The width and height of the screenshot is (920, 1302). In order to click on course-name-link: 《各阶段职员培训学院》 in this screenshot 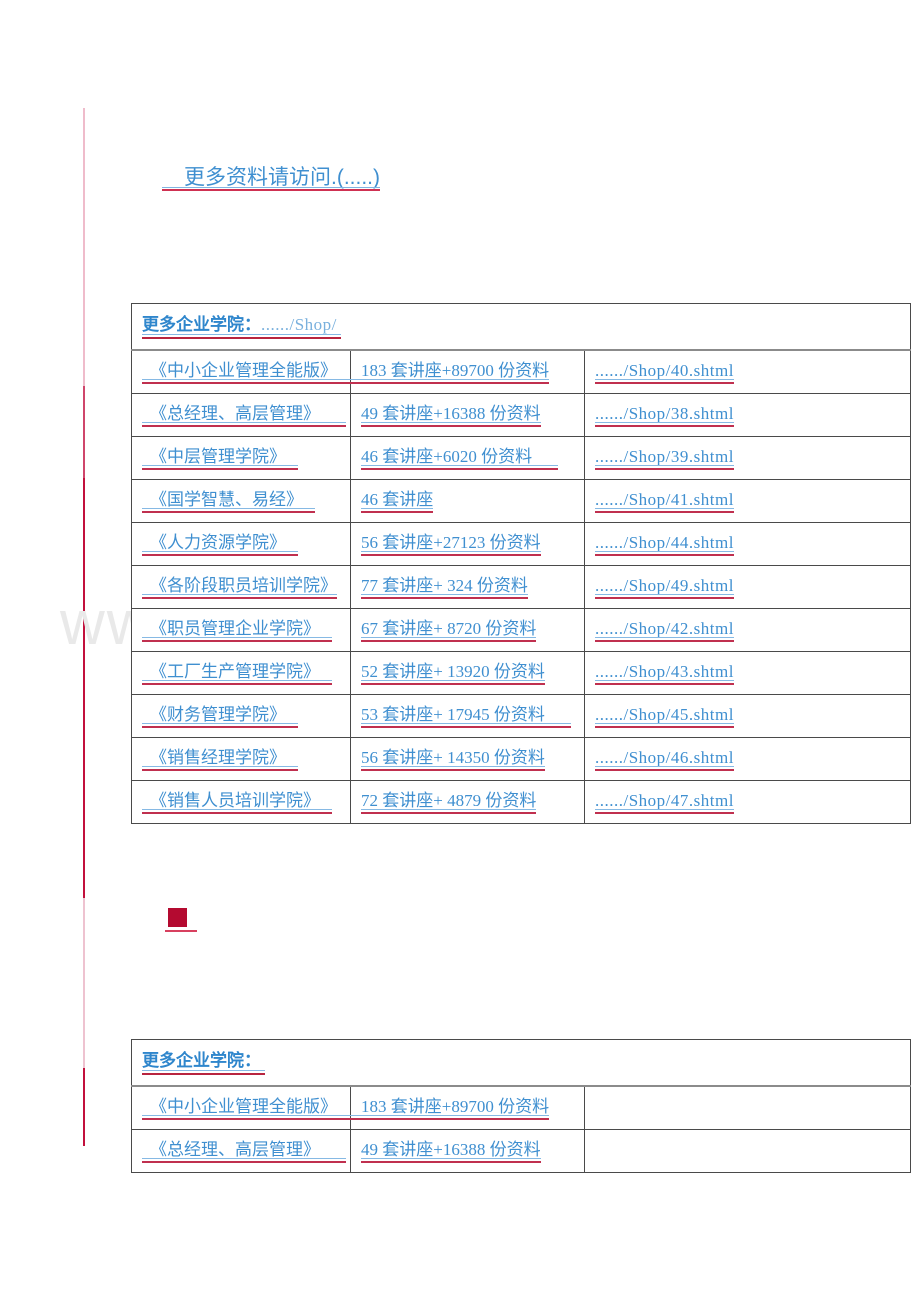, I will do `click(239, 587)`.